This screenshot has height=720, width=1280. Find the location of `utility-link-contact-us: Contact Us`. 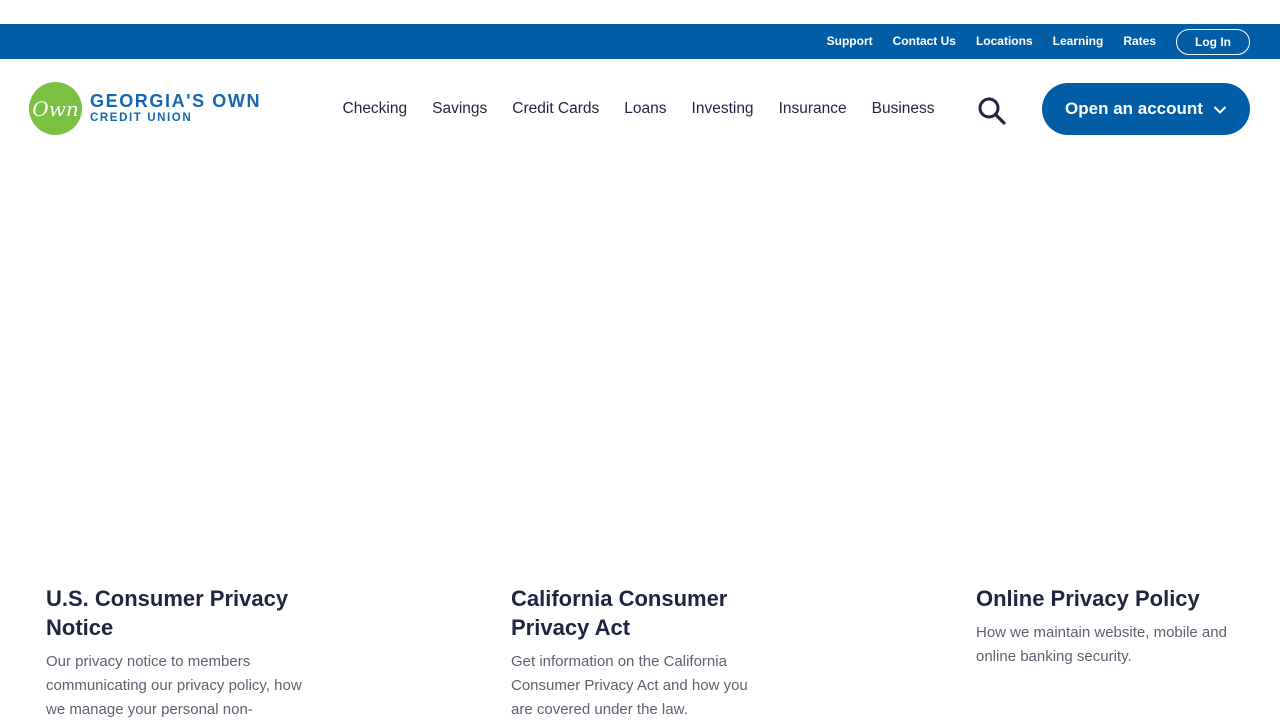

utility-link-contact-us: Contact Us is located at coordinates (924, 41).